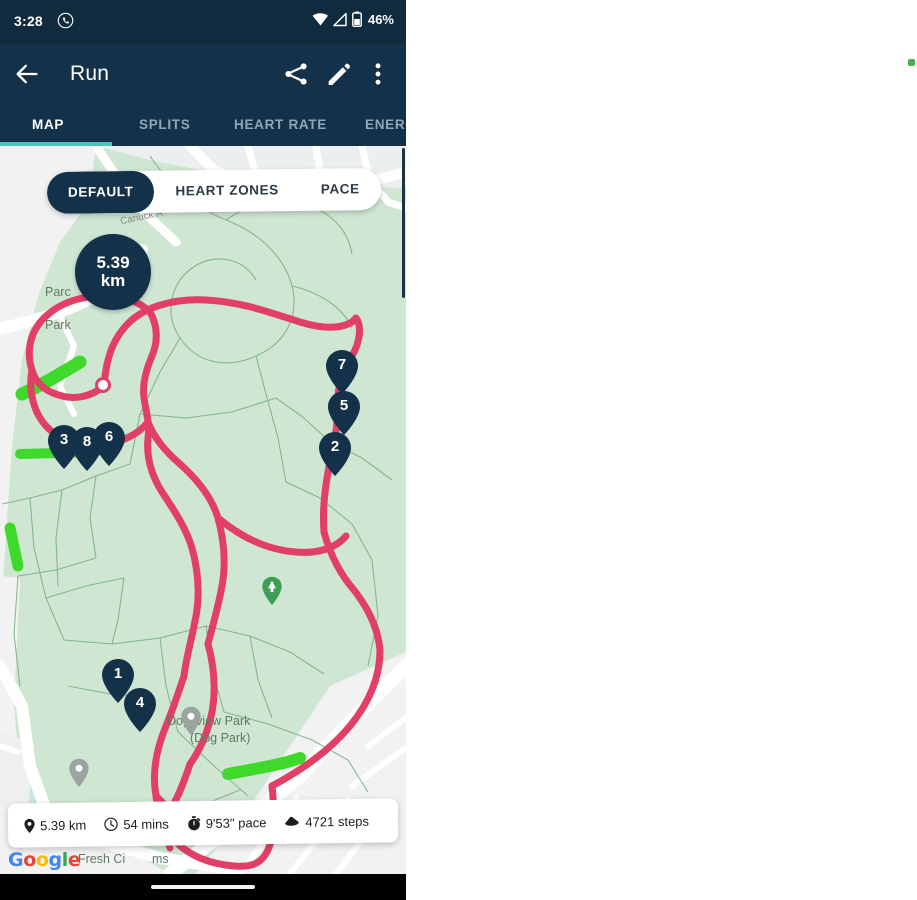 The image size is (917, 900). What do you see at coordinates (911, 62) in the screenshot?
I see `green-status-dot` at bounding box center [911, 62].